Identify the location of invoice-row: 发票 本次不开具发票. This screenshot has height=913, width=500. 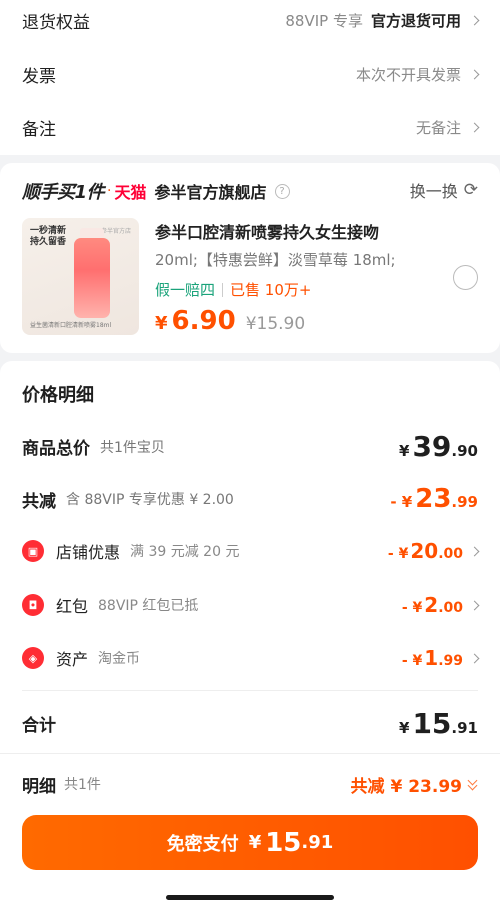
(251, 74).